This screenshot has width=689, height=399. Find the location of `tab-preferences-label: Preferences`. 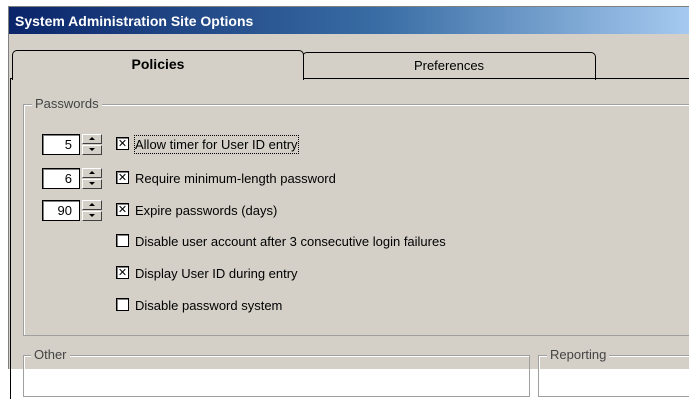

tab-preferences-label: Preferences is located at coordinates (449, 65).